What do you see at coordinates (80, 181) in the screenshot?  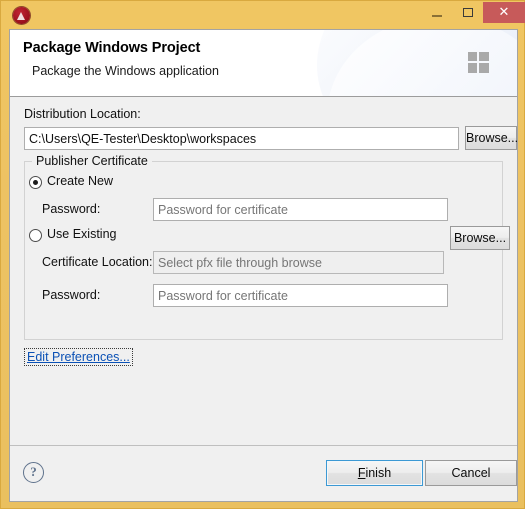 I see `radio-create-new-label: Create New` at bounding box center [80, 181].